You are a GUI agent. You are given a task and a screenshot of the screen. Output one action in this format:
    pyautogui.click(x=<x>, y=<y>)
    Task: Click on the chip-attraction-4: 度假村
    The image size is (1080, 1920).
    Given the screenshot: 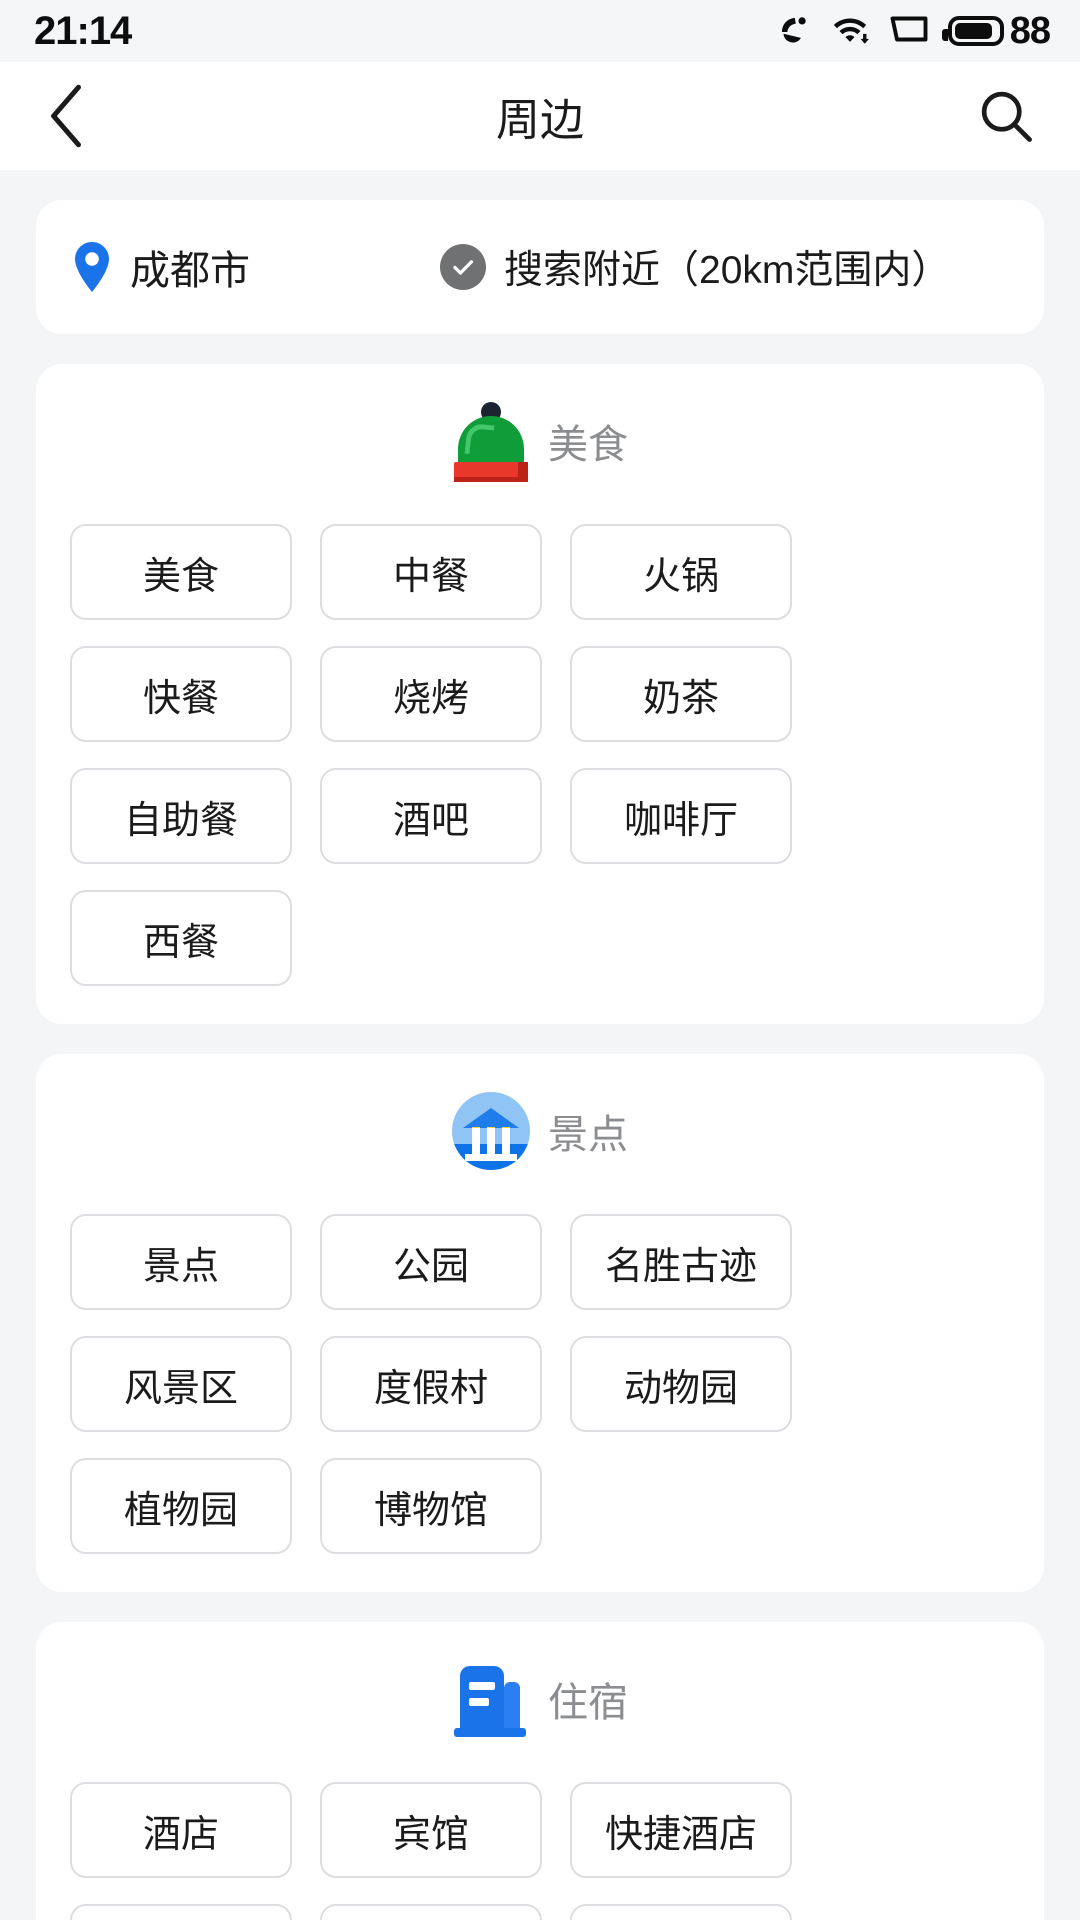 What is the action you would take?
    pyautogui.click(x=431, y=1384)
    